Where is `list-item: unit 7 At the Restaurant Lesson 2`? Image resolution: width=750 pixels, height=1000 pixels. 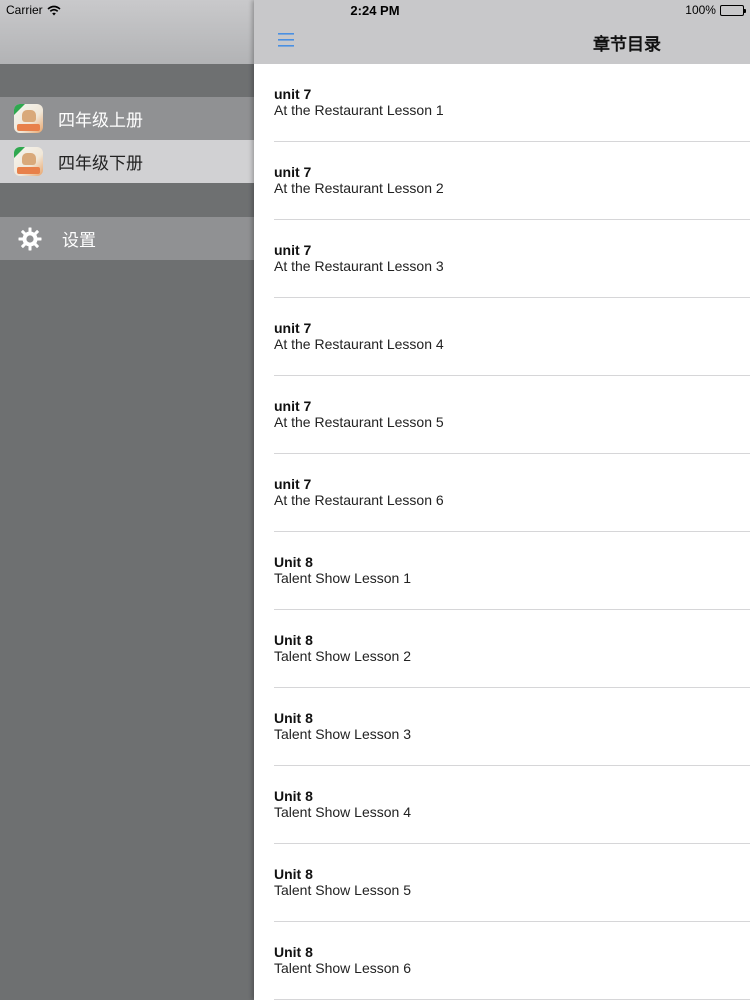
list-item: unit 7 At the Restaurant Lesson 2 is located at coordinates (502, 181).